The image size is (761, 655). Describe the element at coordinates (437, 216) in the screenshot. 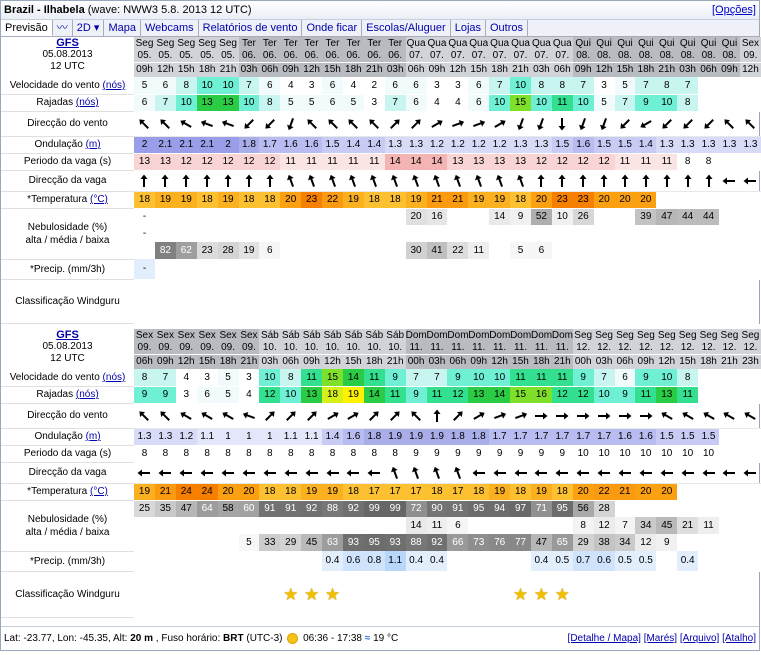

I see `cloud-high-cell: 16` at that location.